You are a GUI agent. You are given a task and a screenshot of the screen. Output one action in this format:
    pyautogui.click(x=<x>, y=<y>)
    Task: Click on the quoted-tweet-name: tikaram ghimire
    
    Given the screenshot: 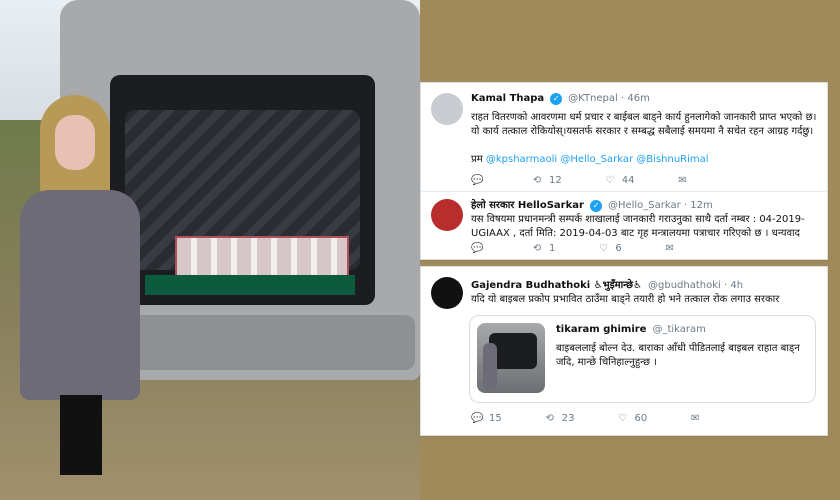 What is the action you would take?
    pyautogui.click(x=601, y=329)
    